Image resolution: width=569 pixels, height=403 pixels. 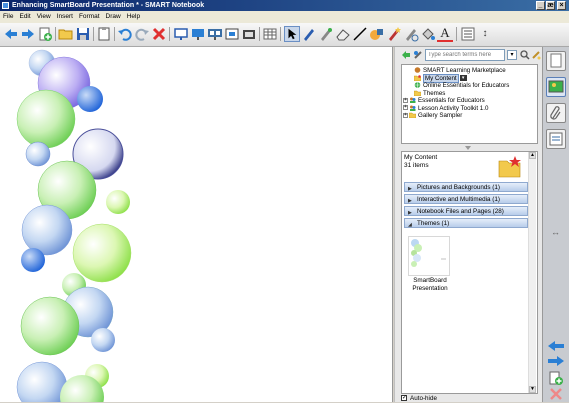 What do you see at coordinates (65, 17) in the screenshot?
I see `menu-insert: Insert` at bounding box center [65, 17].